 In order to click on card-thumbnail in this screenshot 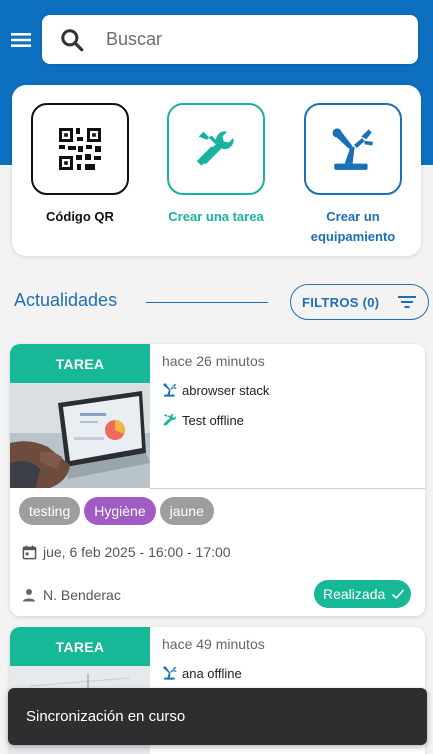, I will do `click(80, 435)`.